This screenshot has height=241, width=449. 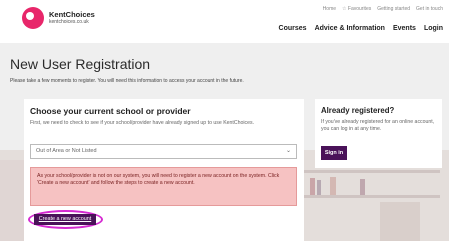 I want to click on select-value: Out of Area or Not Listed, so click(x=66, y=151).